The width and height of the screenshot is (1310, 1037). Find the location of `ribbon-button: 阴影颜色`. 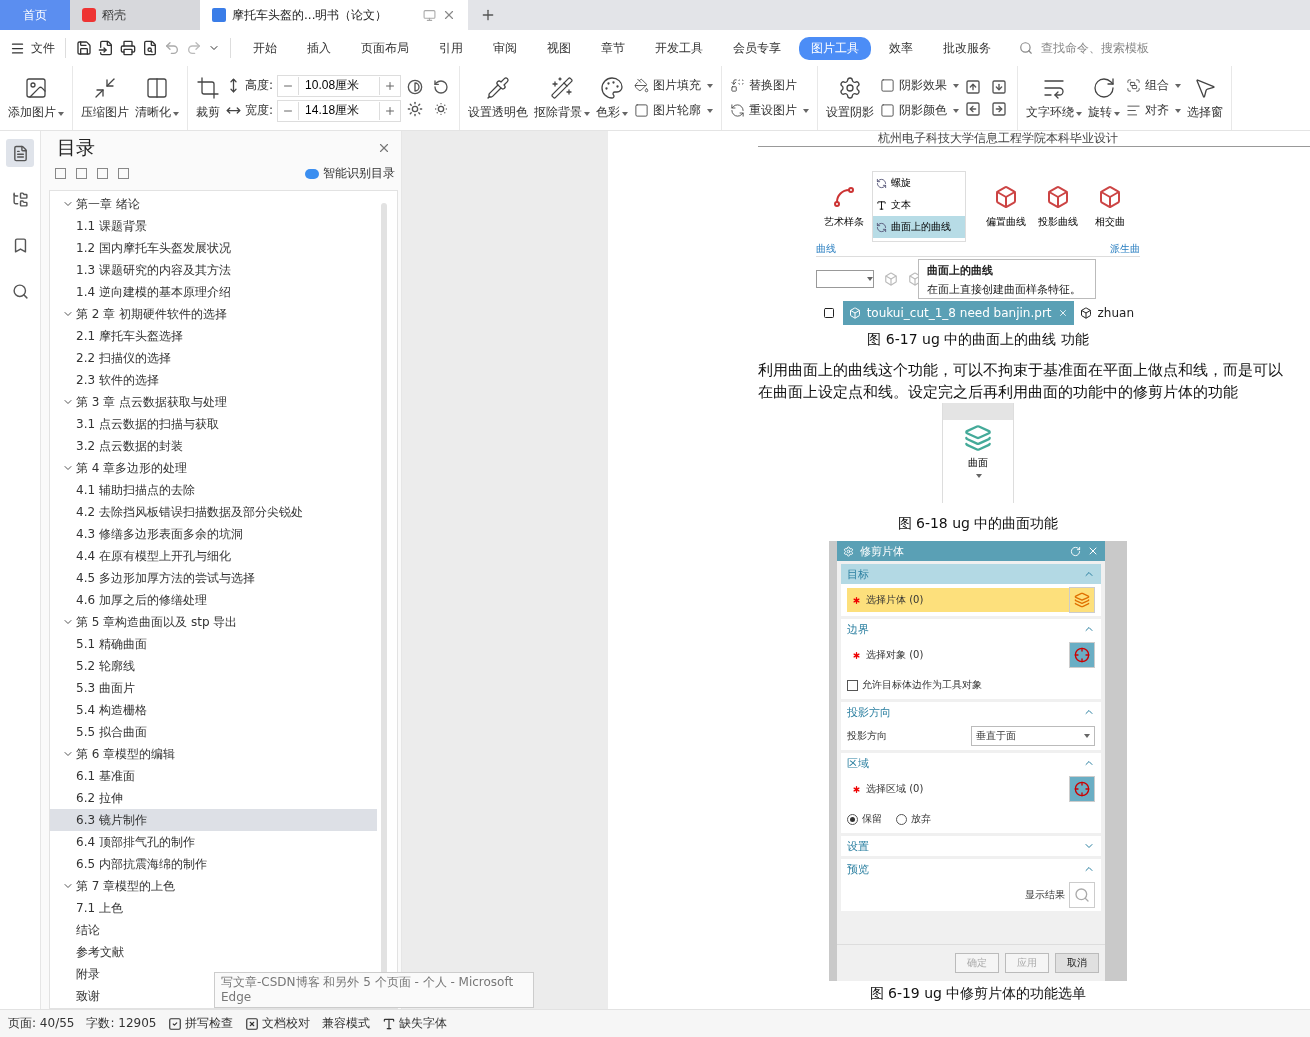

ribbon-button: 阴影颜色 is located at coordinates (920, 110).